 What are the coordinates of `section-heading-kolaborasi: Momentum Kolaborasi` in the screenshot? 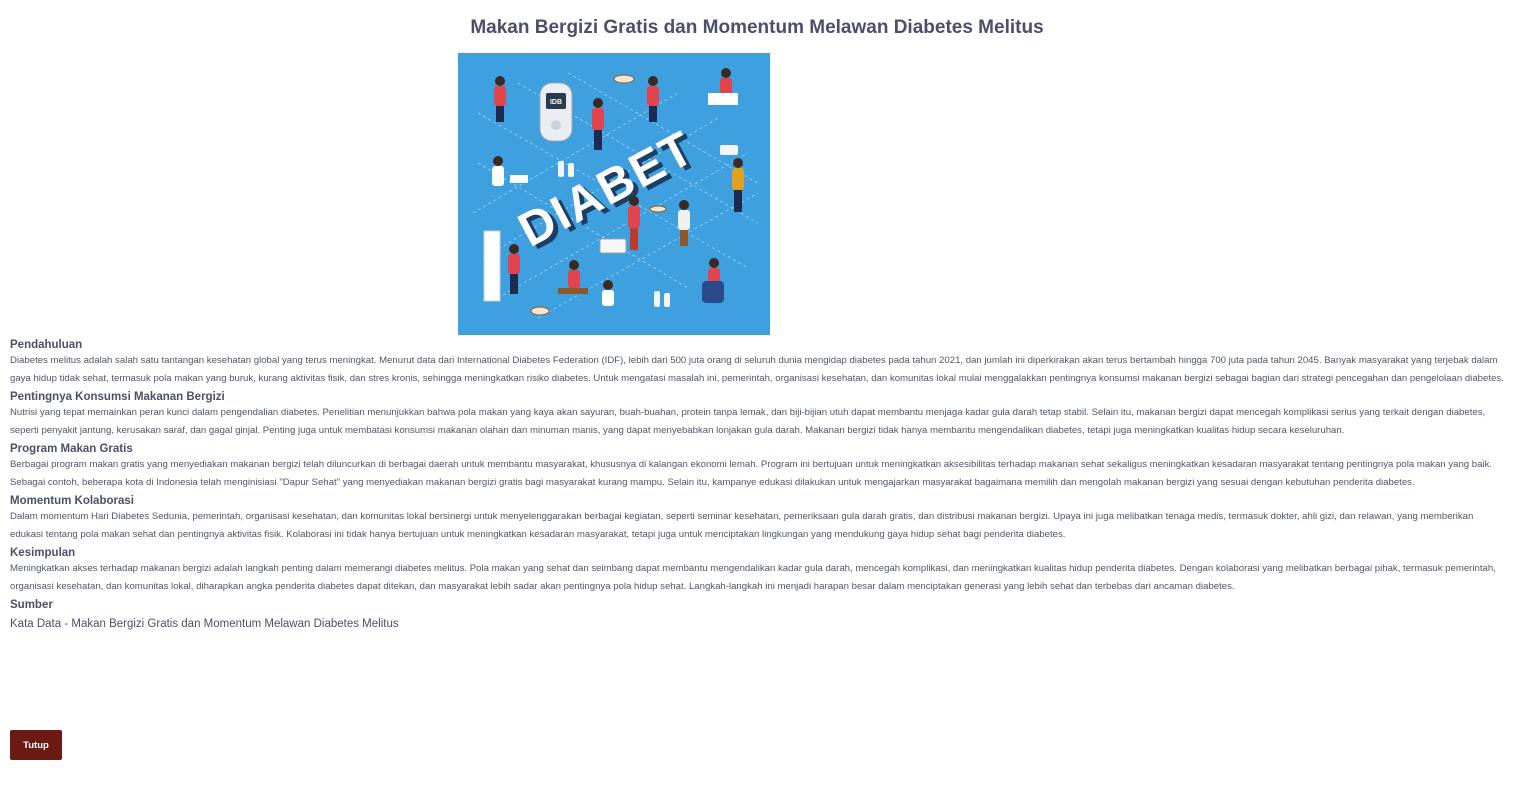 It's located at (72, 501).